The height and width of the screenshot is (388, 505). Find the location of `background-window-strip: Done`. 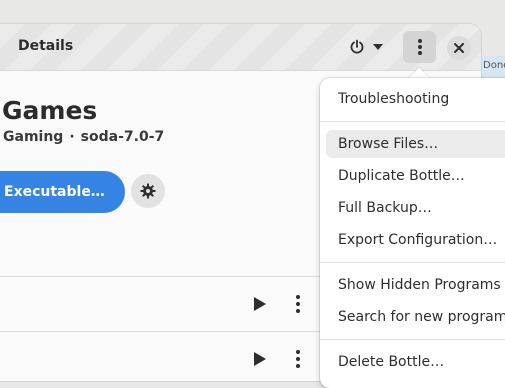

background-window-strip: Done is located at coordinates (492, 67).